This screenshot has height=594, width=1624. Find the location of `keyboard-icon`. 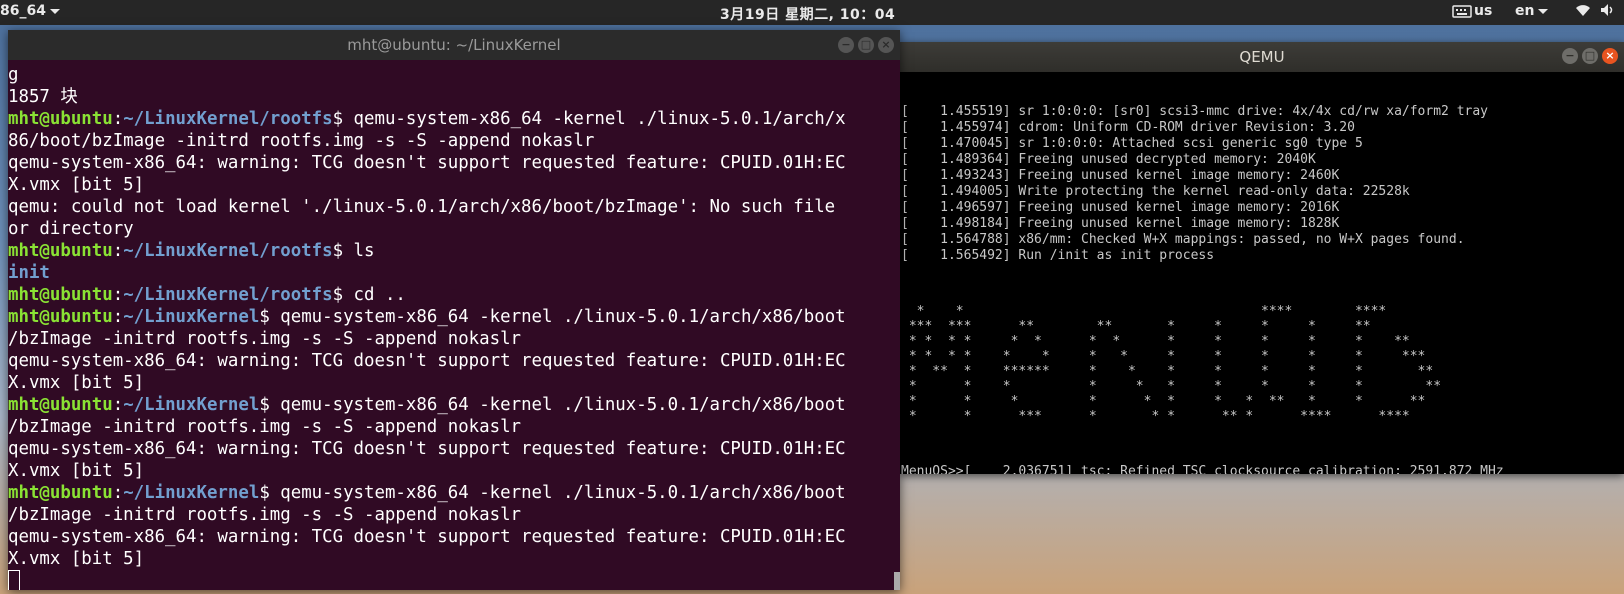

keyboard-icon is located at coordinates (1462, 11).